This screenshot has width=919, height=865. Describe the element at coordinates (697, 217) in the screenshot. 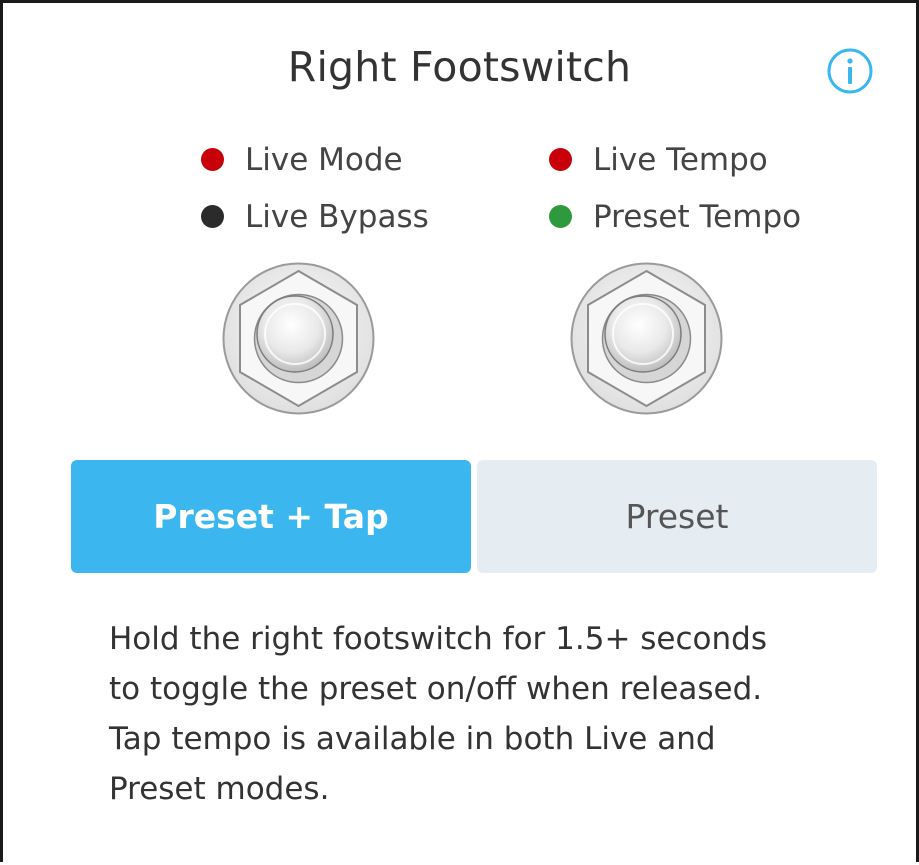

I see `legend-label: Preset Tempo` at that location.